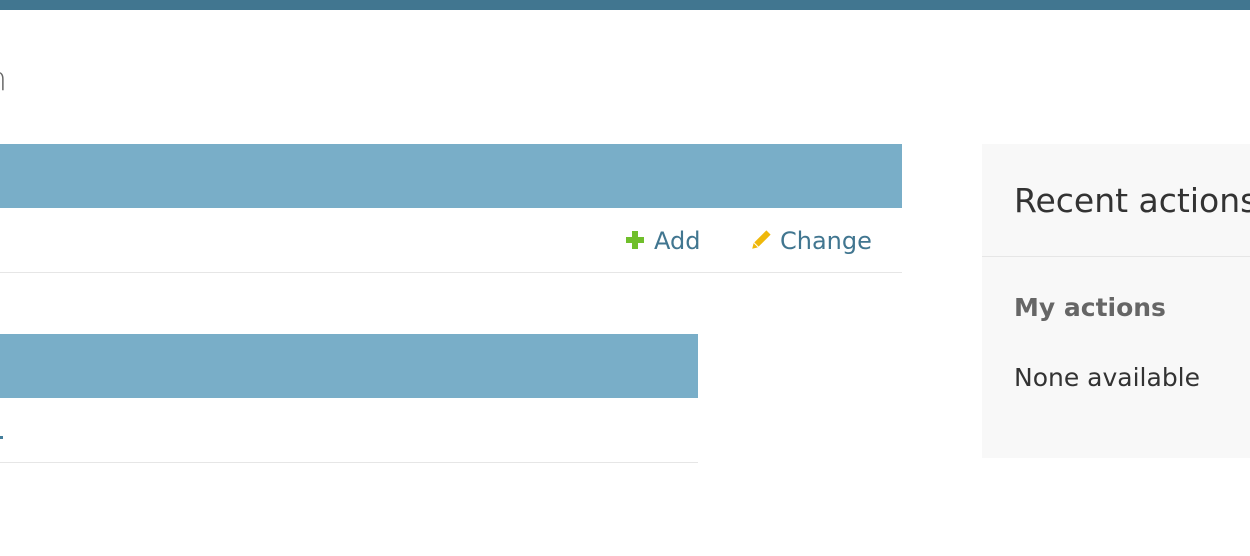 This screenshot has width=1250, height=556. What do you see at coordinates (1132, 200) in the screenshot?
I see `recent-actions-title: Recent actions` at bounding box center [1132, 200].